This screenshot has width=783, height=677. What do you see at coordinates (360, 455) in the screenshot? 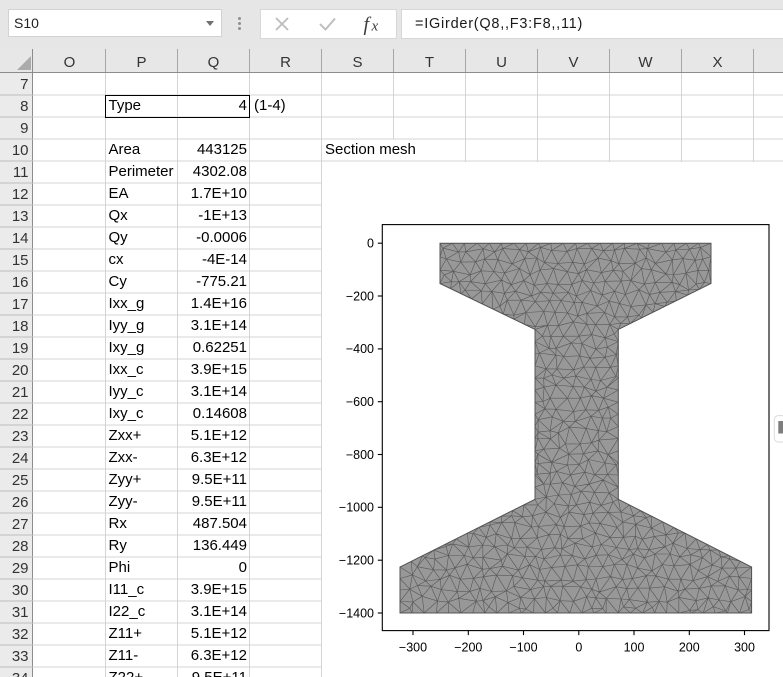
I see `svg-text: −800` at bounding box center [360, 455].